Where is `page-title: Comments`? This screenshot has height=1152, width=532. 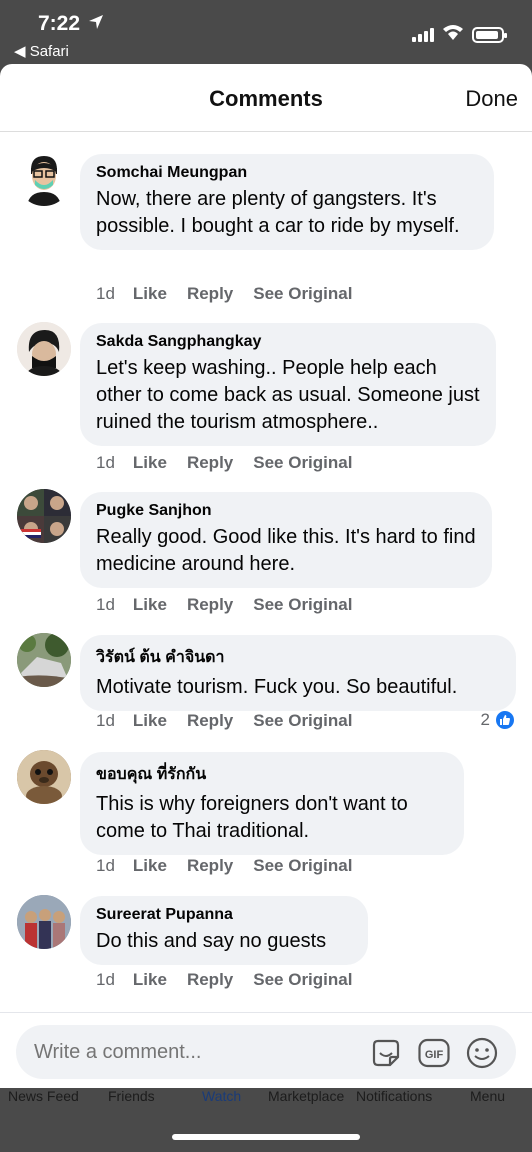
page-title: Comments is located at coordinates (266, 98).